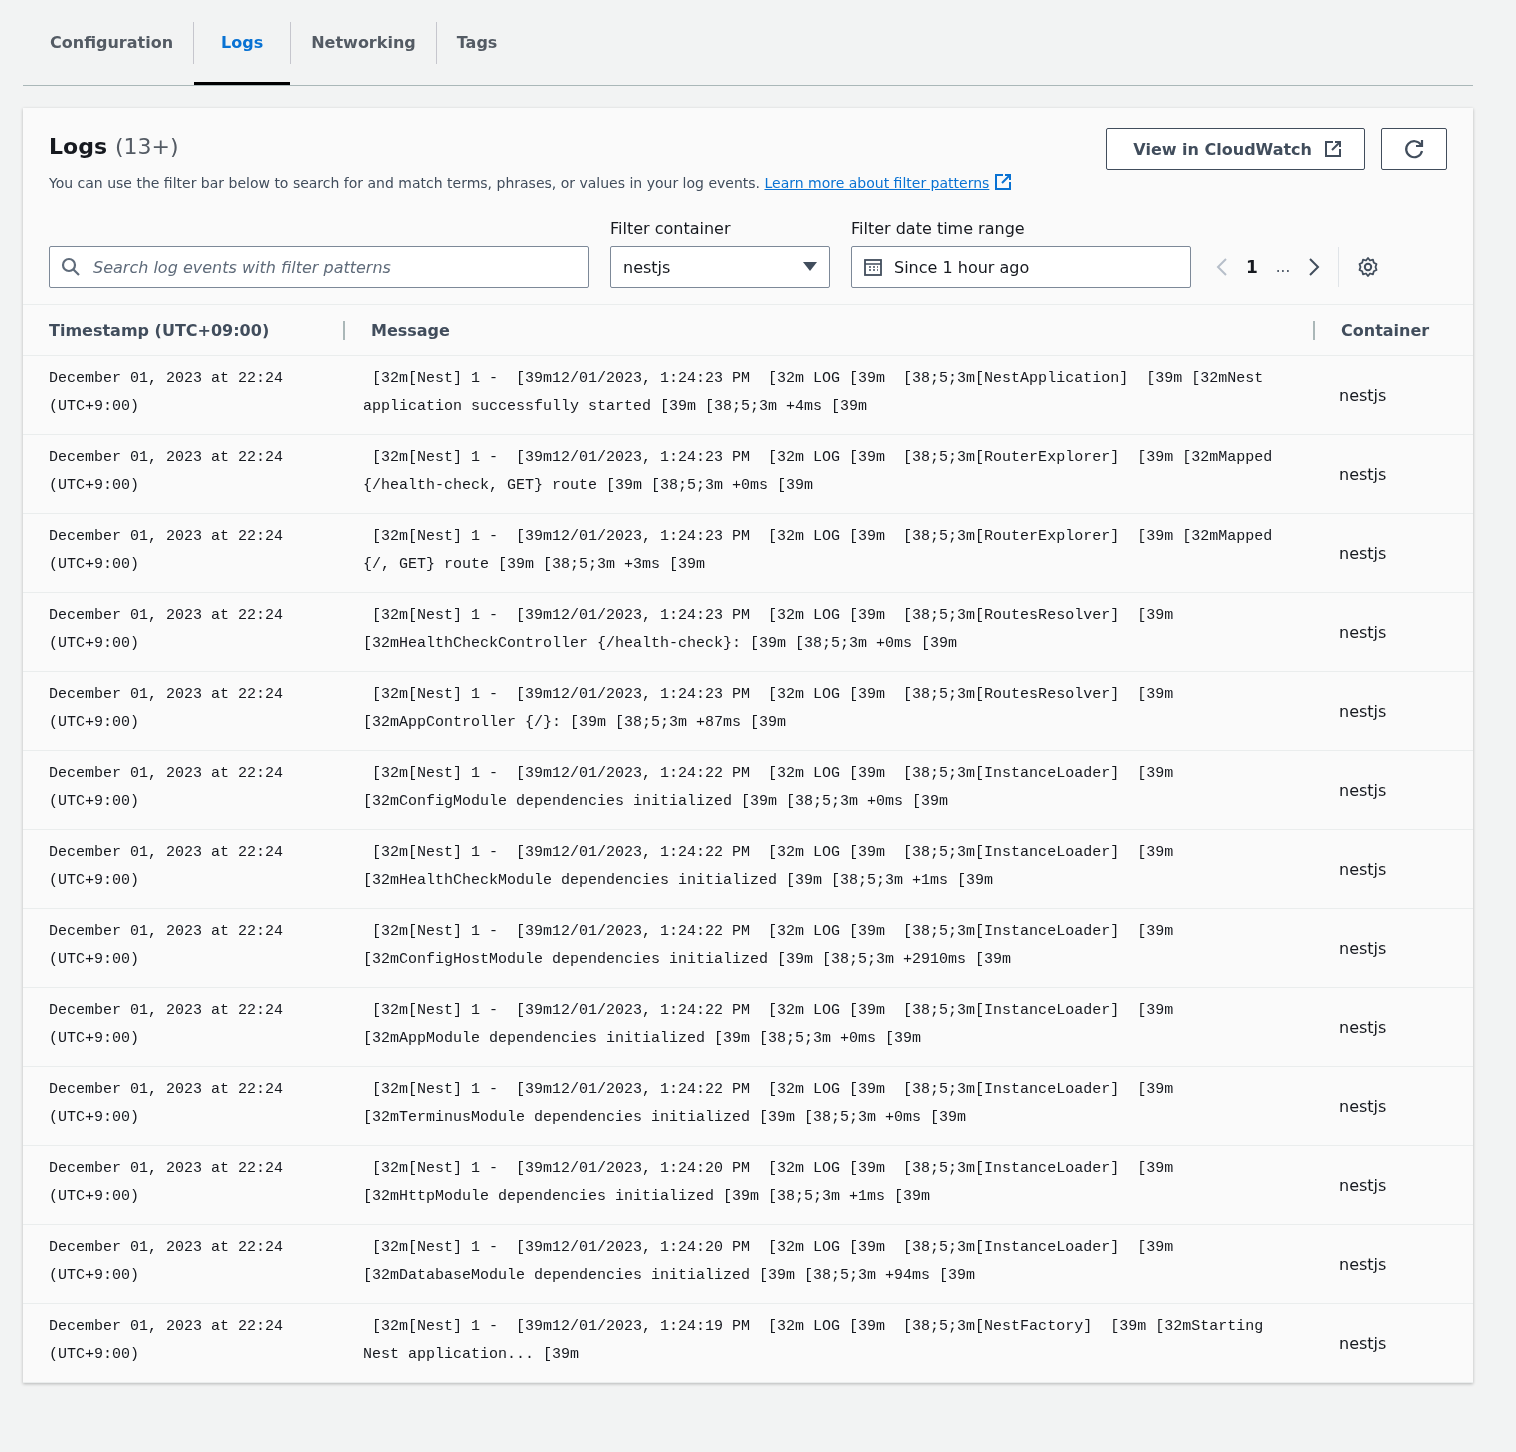  Describe the element at coordinates (147, 146) in the screenshot. I see `log-count: (13+)` at that location.